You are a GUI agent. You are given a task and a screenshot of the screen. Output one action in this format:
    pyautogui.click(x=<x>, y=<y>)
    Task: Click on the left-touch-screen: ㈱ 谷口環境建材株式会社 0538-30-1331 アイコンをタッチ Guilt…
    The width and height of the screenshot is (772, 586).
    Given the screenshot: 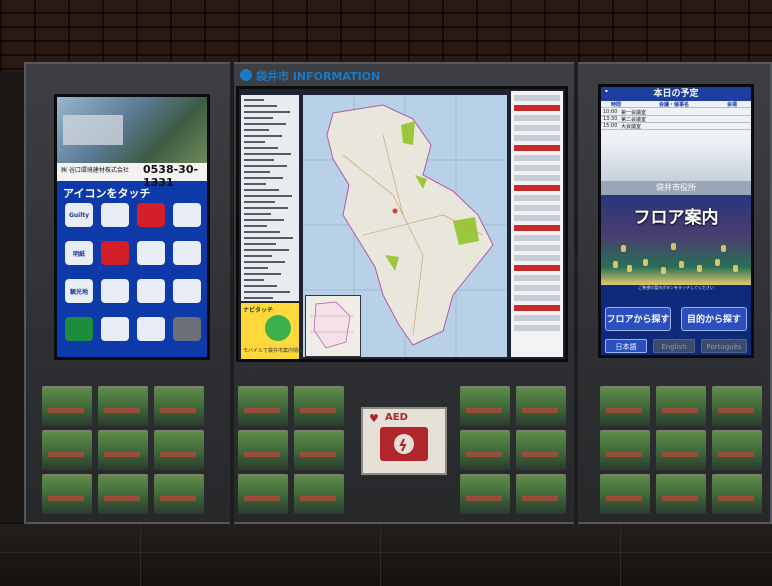 What is the action you would take?
    pyautogui.click(x=132, y=227)
    